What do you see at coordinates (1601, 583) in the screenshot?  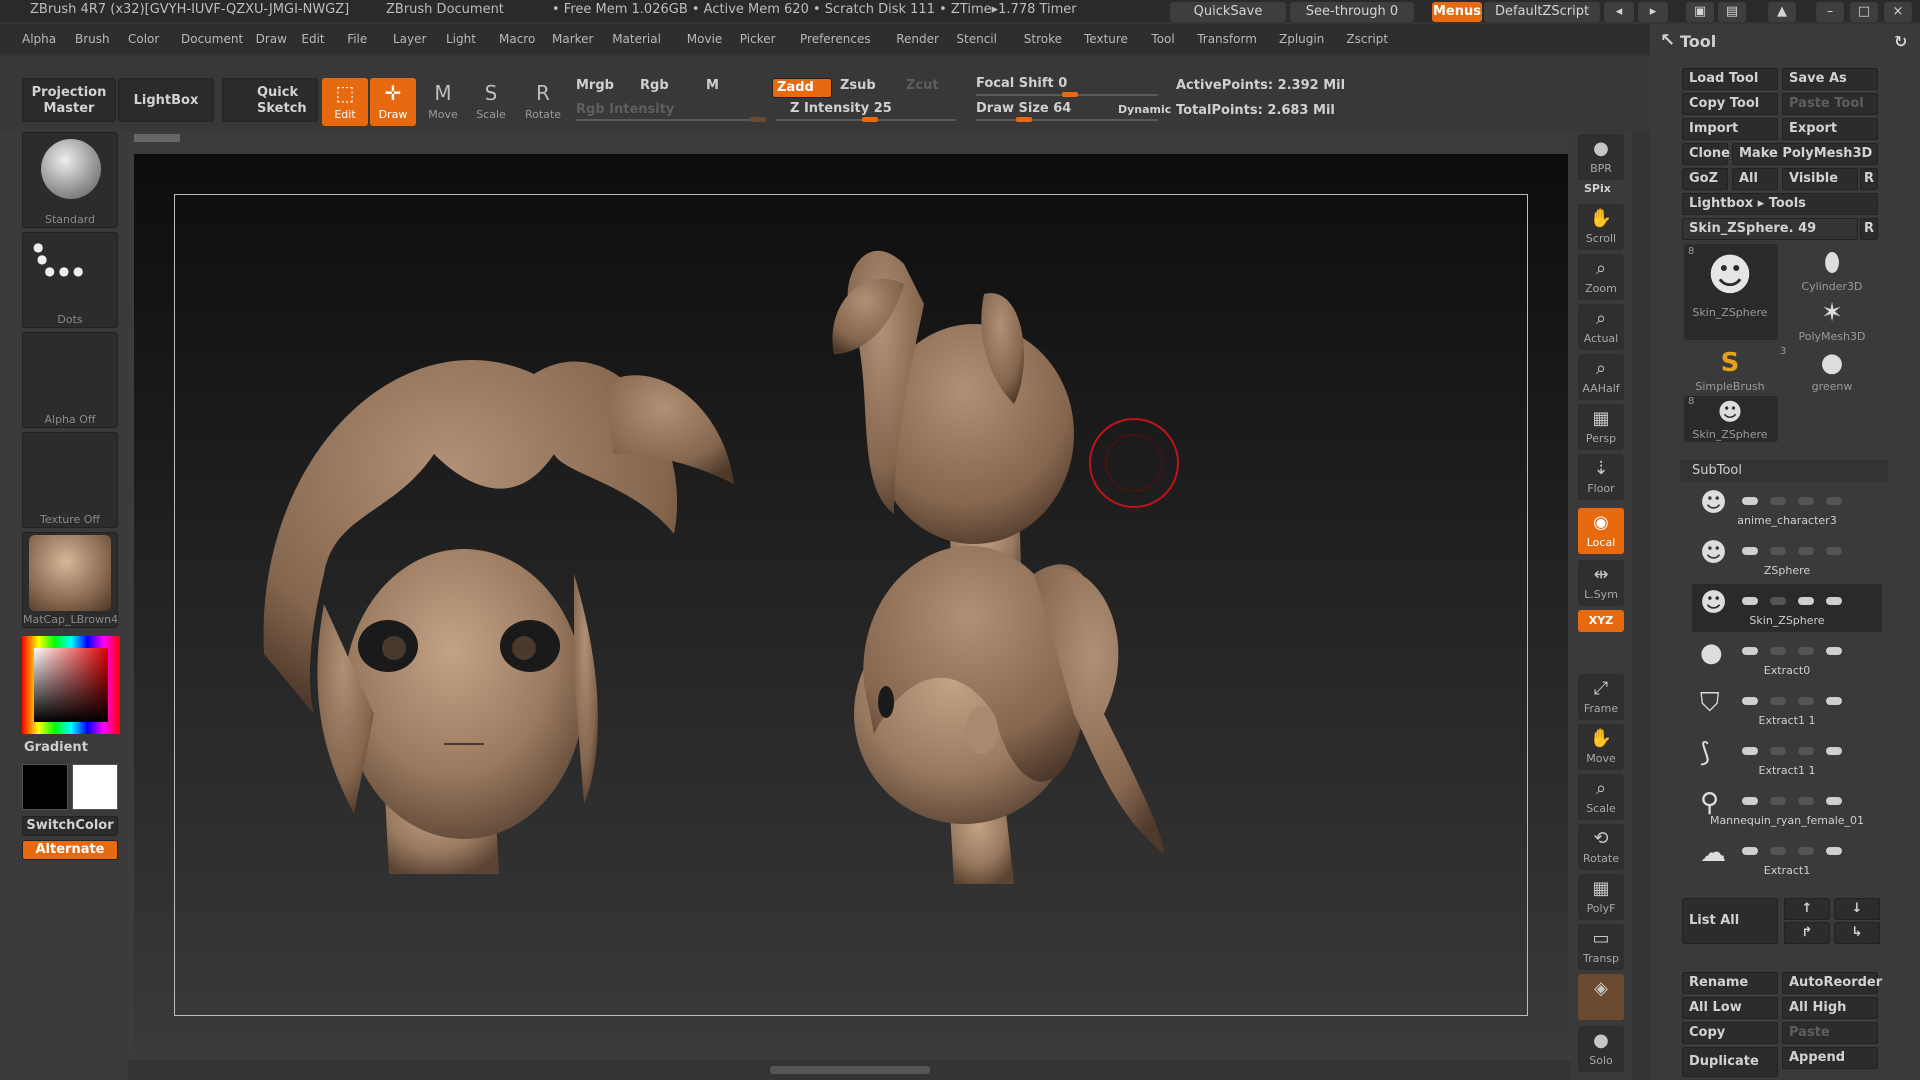 I see `lsym-button: ⇹ L.Sym` at bounding box center [1601, 583].